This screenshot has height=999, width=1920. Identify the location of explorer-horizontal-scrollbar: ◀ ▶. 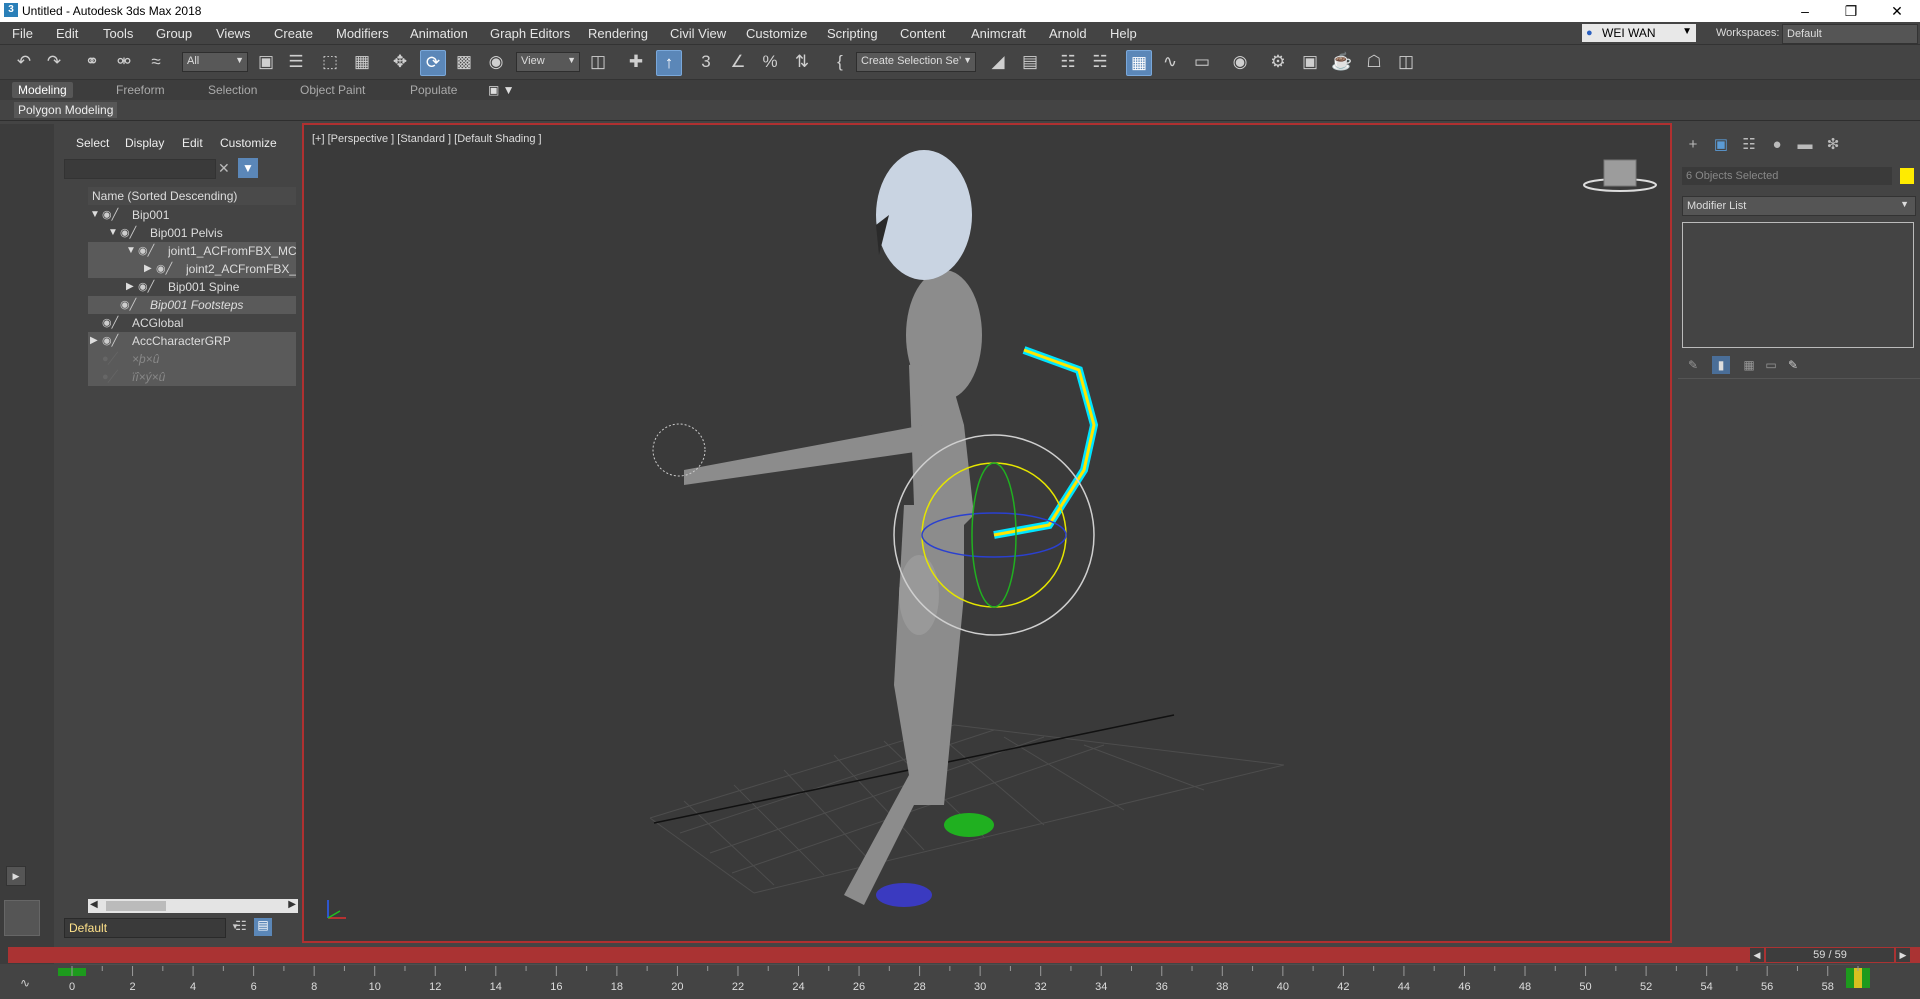
(193, 906).